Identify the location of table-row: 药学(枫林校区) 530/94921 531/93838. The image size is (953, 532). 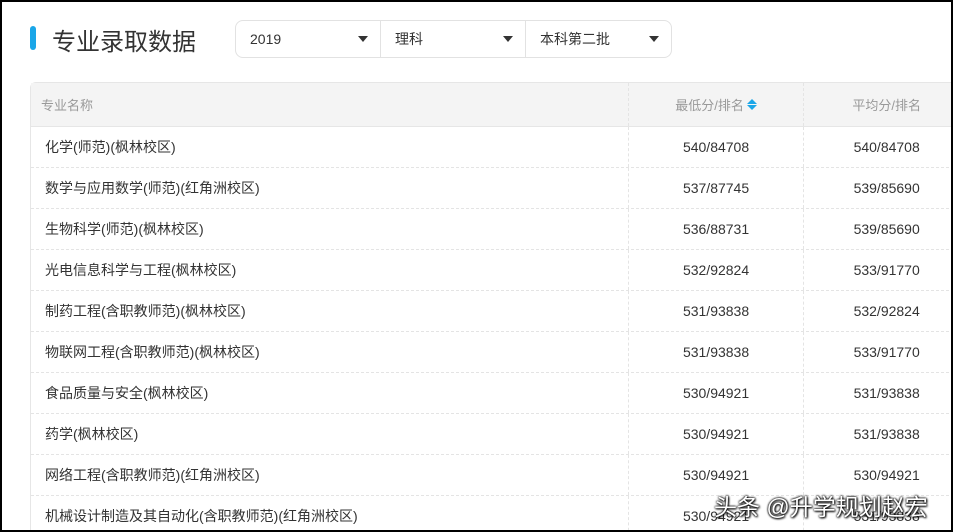
(491, 434).